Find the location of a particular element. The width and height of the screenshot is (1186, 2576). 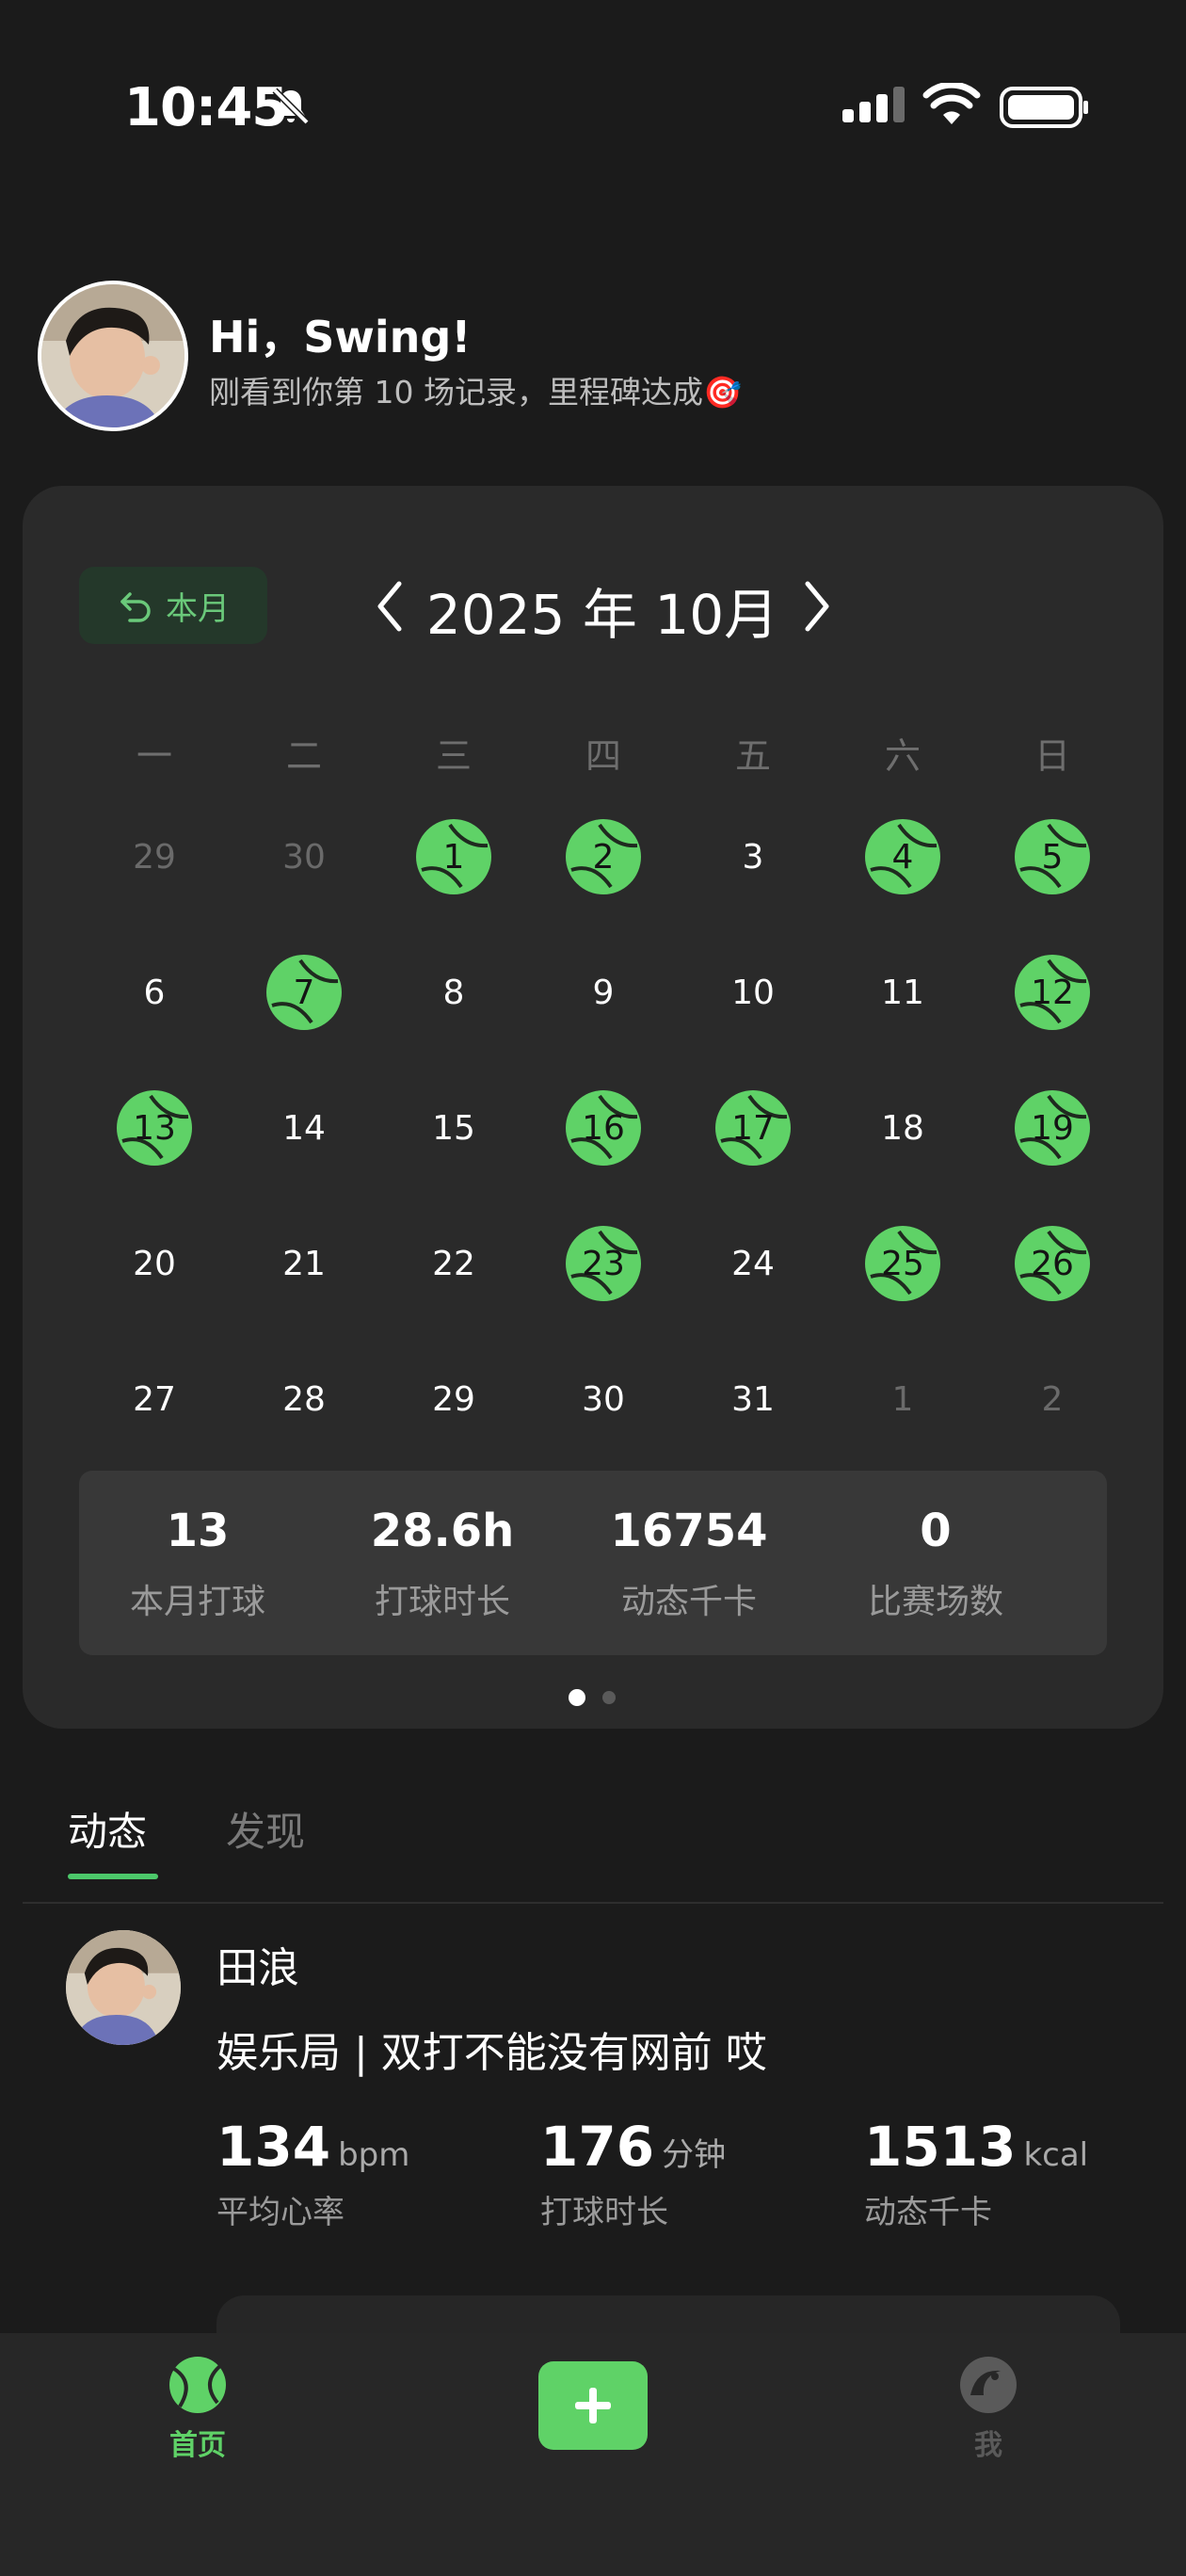

calendar-day-played: 2 is located at coordinates (603, 857).